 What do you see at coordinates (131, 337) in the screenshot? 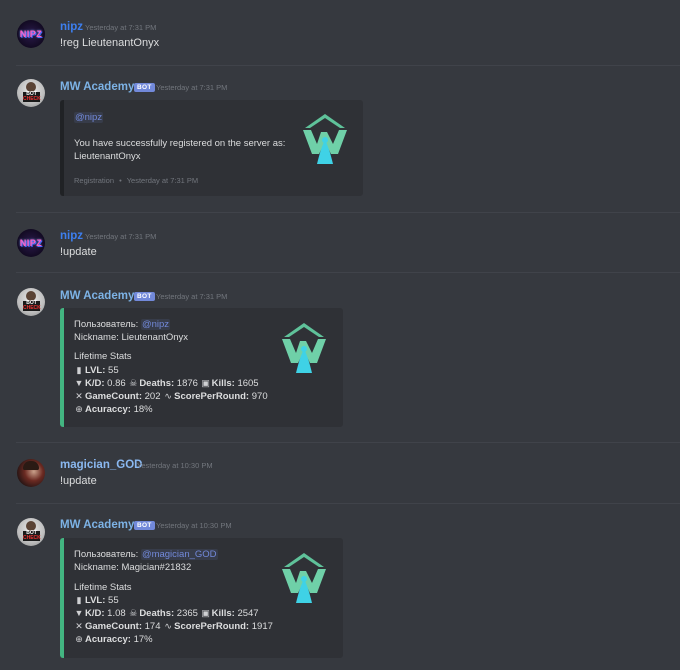
I see `embed-nickname: Nickname: LieutenantOnyx` at bounding box center [131, 337].